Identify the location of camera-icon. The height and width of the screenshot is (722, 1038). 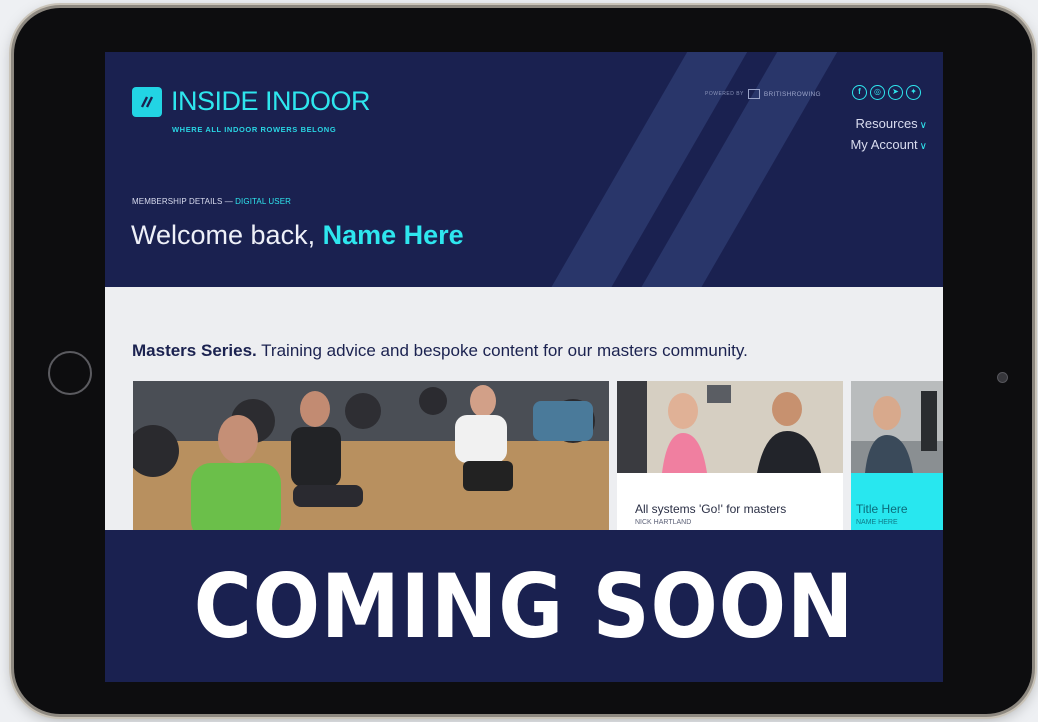
(1002, 377).